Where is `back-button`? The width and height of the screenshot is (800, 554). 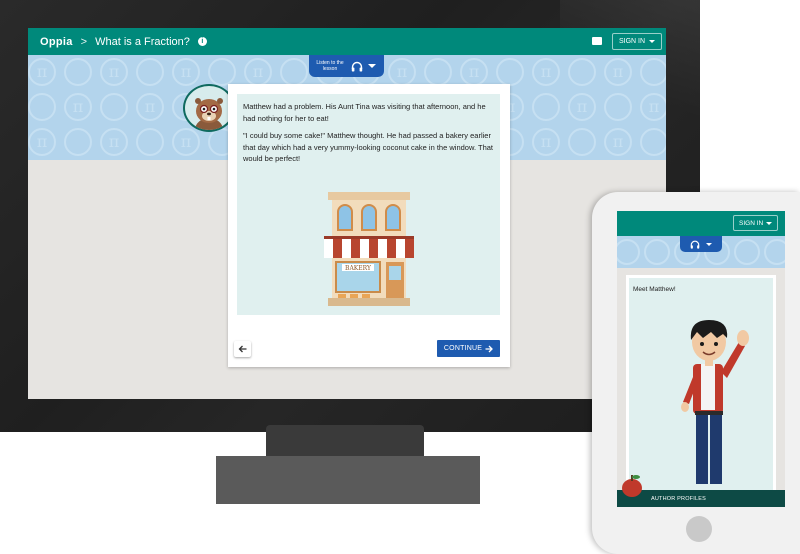 back-button is located at coordinates (242, 349).